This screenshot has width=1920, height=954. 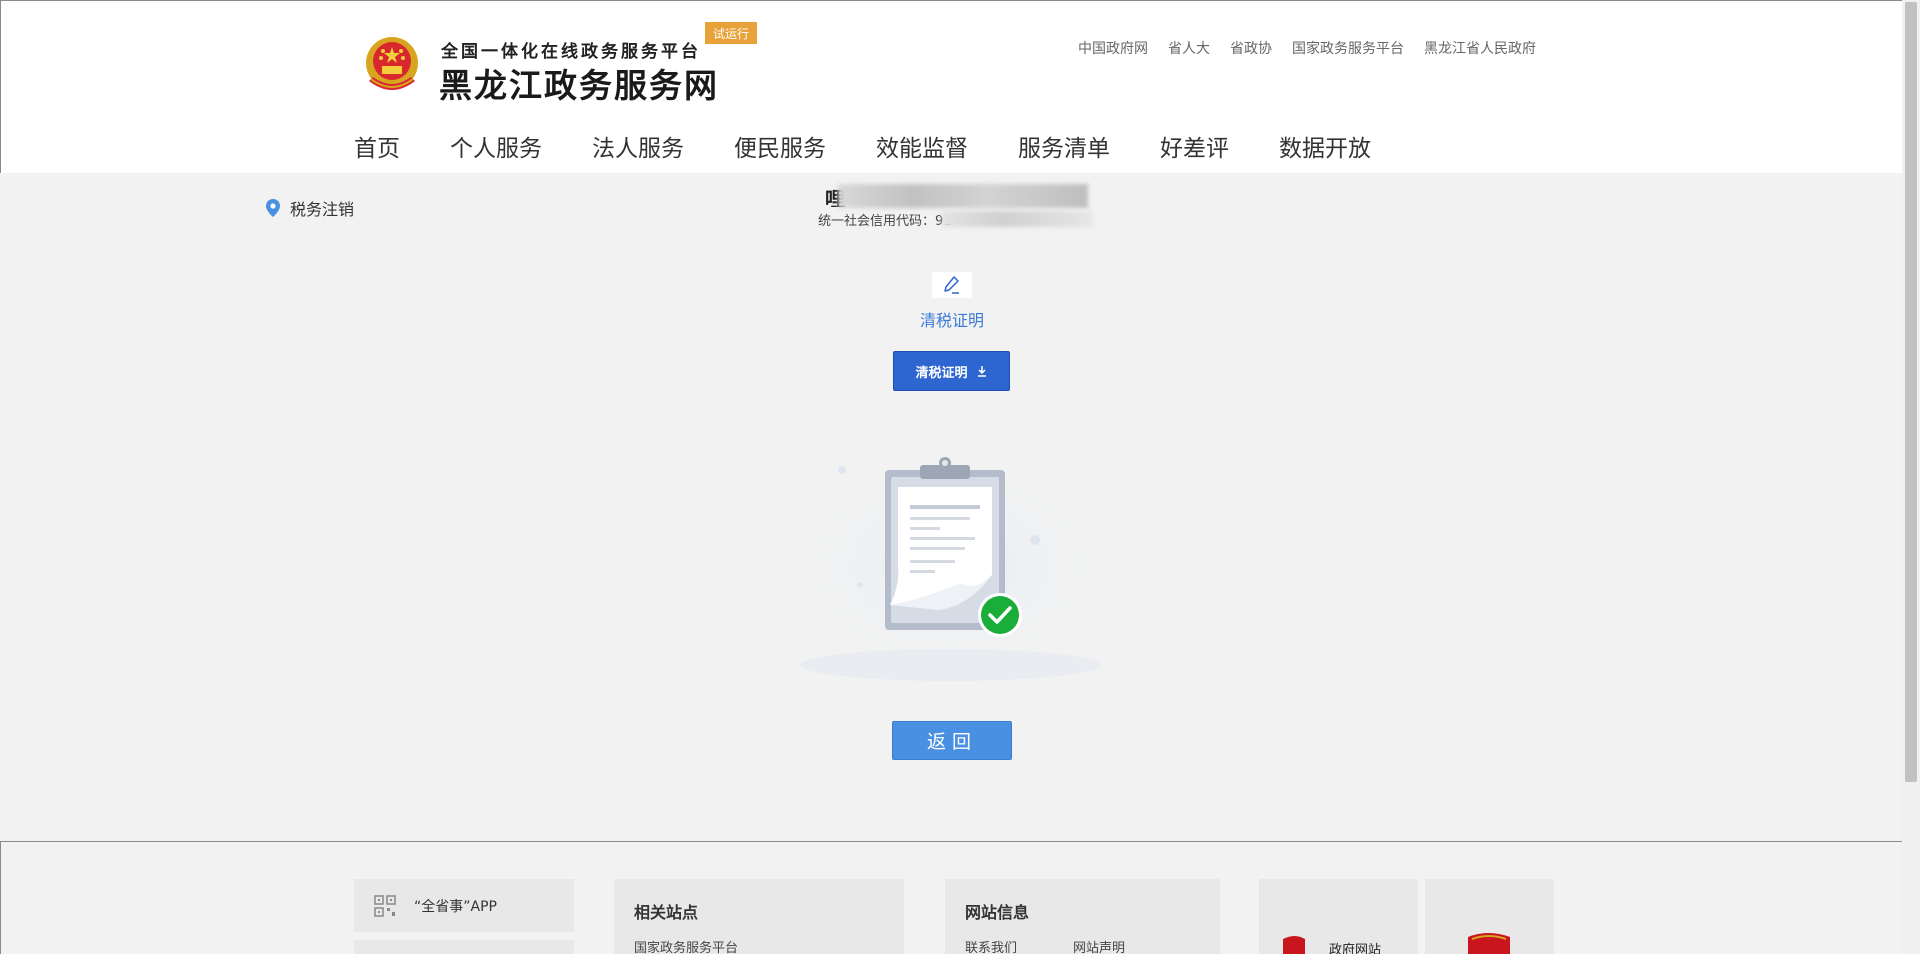 I want to click on red-seal-icon, so click(x=1489, y=943).